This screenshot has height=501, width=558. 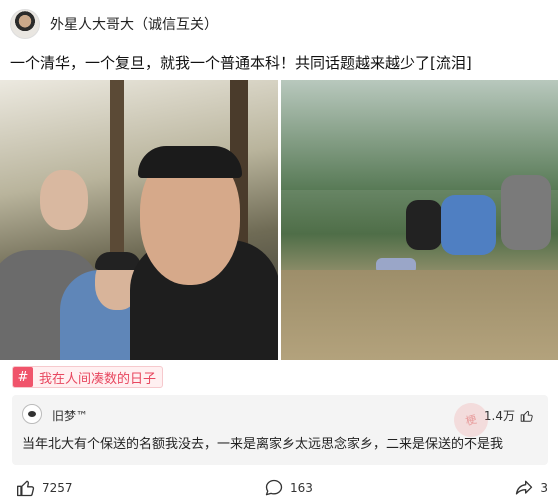 What do you see at coordinates (241, 63) in the screenshot?
I see `post-text: 一个清华，一个复旦，就我一个普通本科！共同话题越来越少了[流泪]` at bounding box center [241, 63].